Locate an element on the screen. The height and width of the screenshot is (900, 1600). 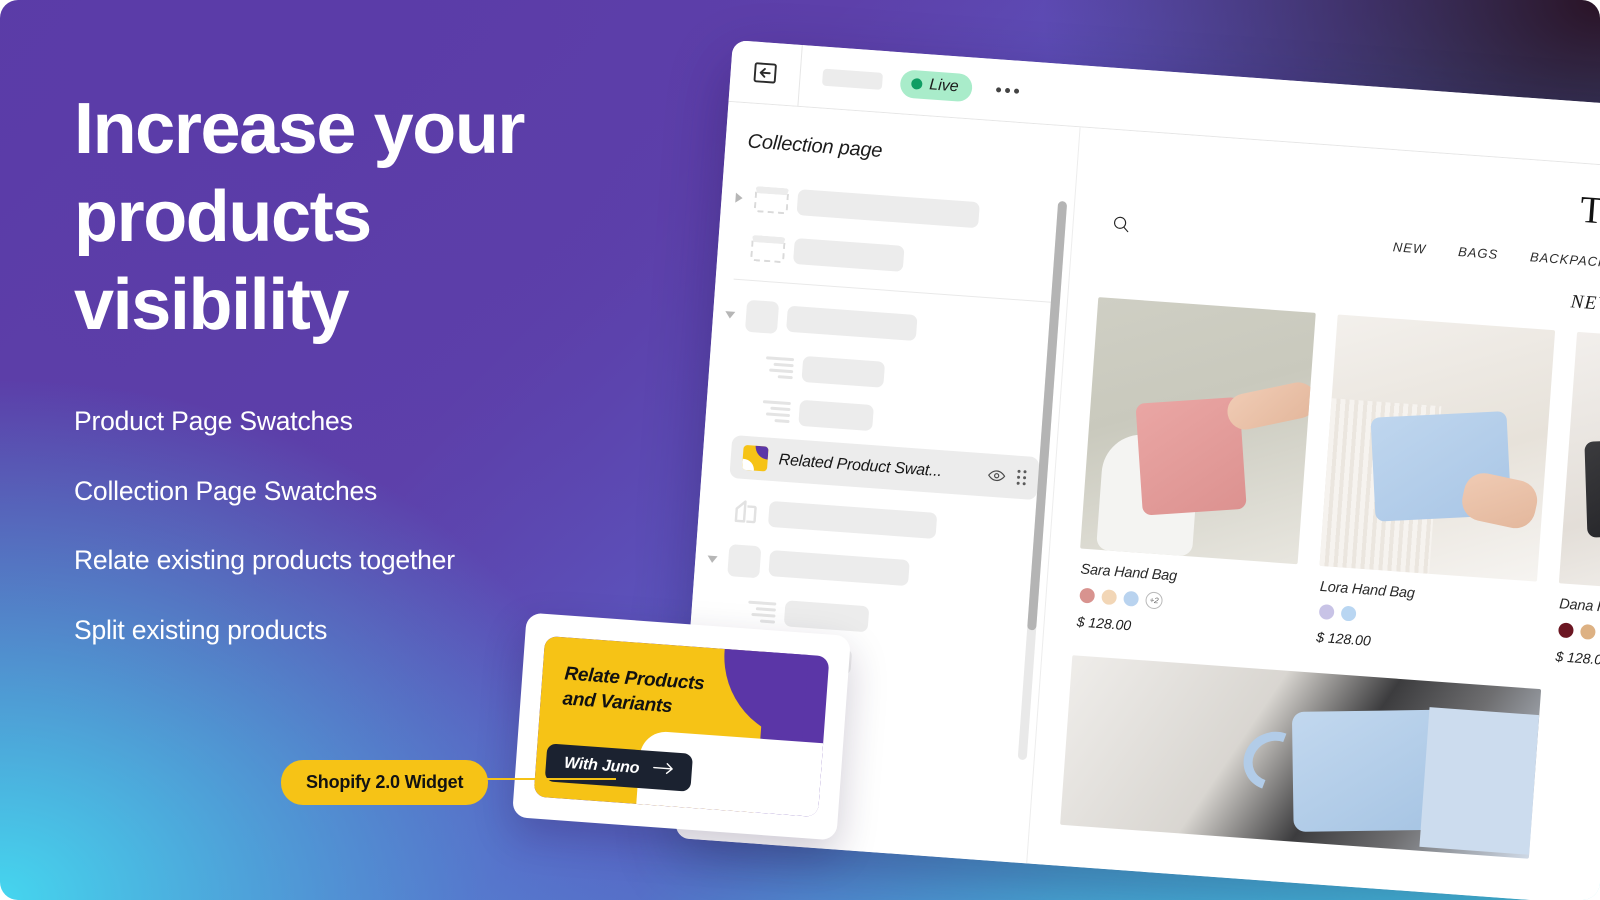
status-badge: Live is located at coordinates (936, 85).